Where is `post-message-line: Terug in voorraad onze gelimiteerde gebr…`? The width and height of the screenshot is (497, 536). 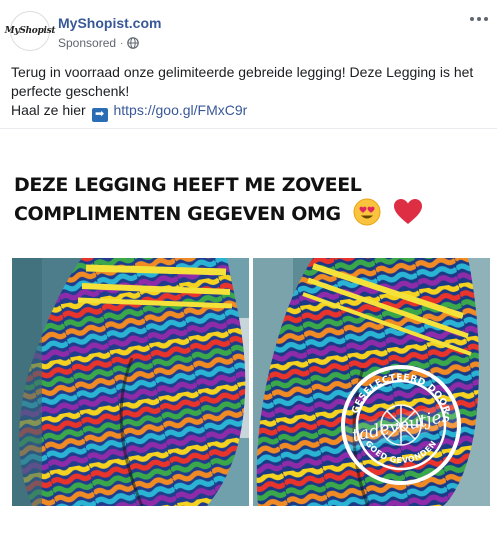
post-message-line: Terug in voorraad onze gelimiteerde gebr… is located at coordinates (242, 81).